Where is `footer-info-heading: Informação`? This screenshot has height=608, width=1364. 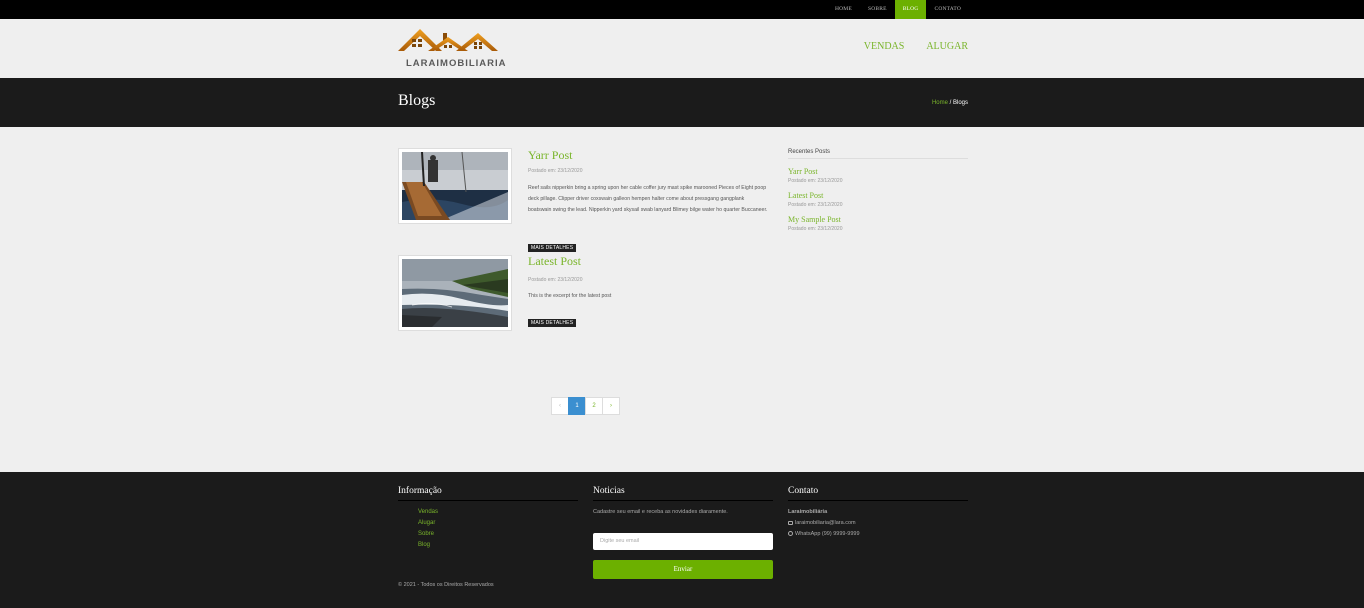
footer-info-heading: Informação is located at coordinates (488, 493).